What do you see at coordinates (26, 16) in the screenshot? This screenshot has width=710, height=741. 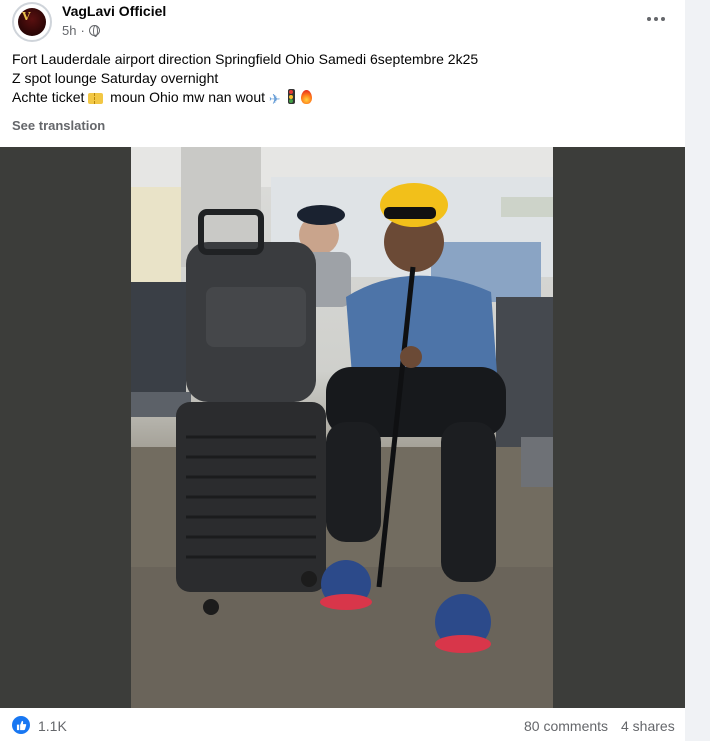 I see `avatar-monogram-icon: V` at bounding box center [26, 16].